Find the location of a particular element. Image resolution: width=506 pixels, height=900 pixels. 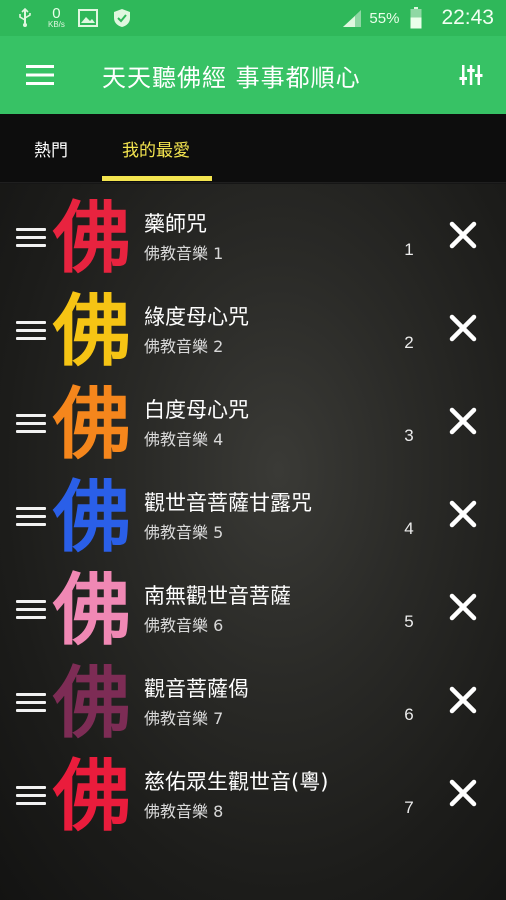

hamburger-menu-button is located at coordinates (40, 75).